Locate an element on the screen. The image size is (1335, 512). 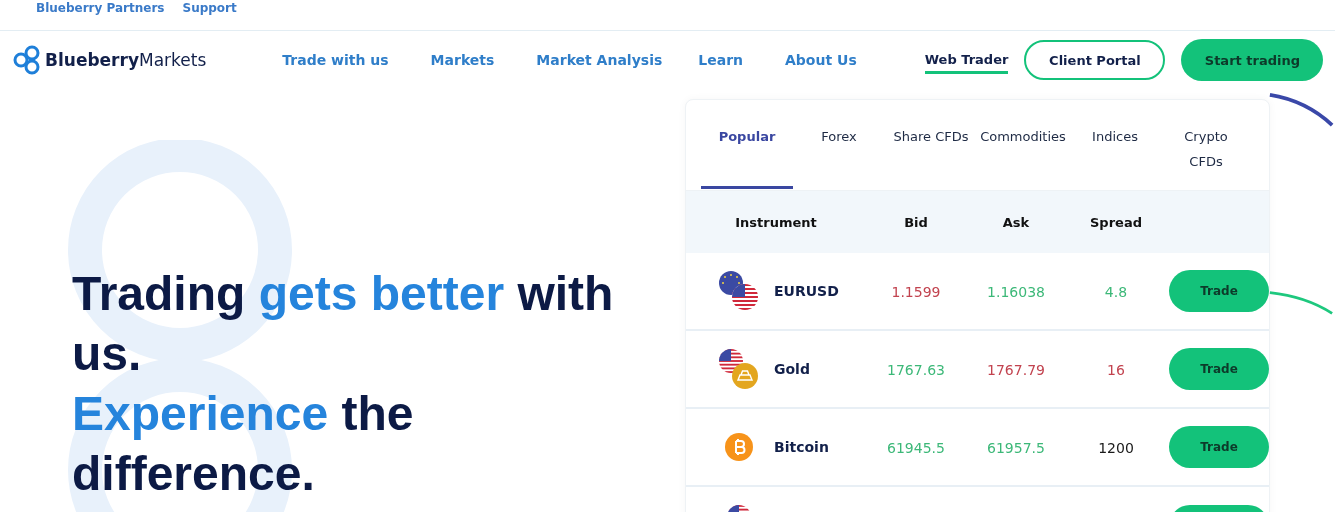
market-tab: Forex is located at coordinates (839, 144).